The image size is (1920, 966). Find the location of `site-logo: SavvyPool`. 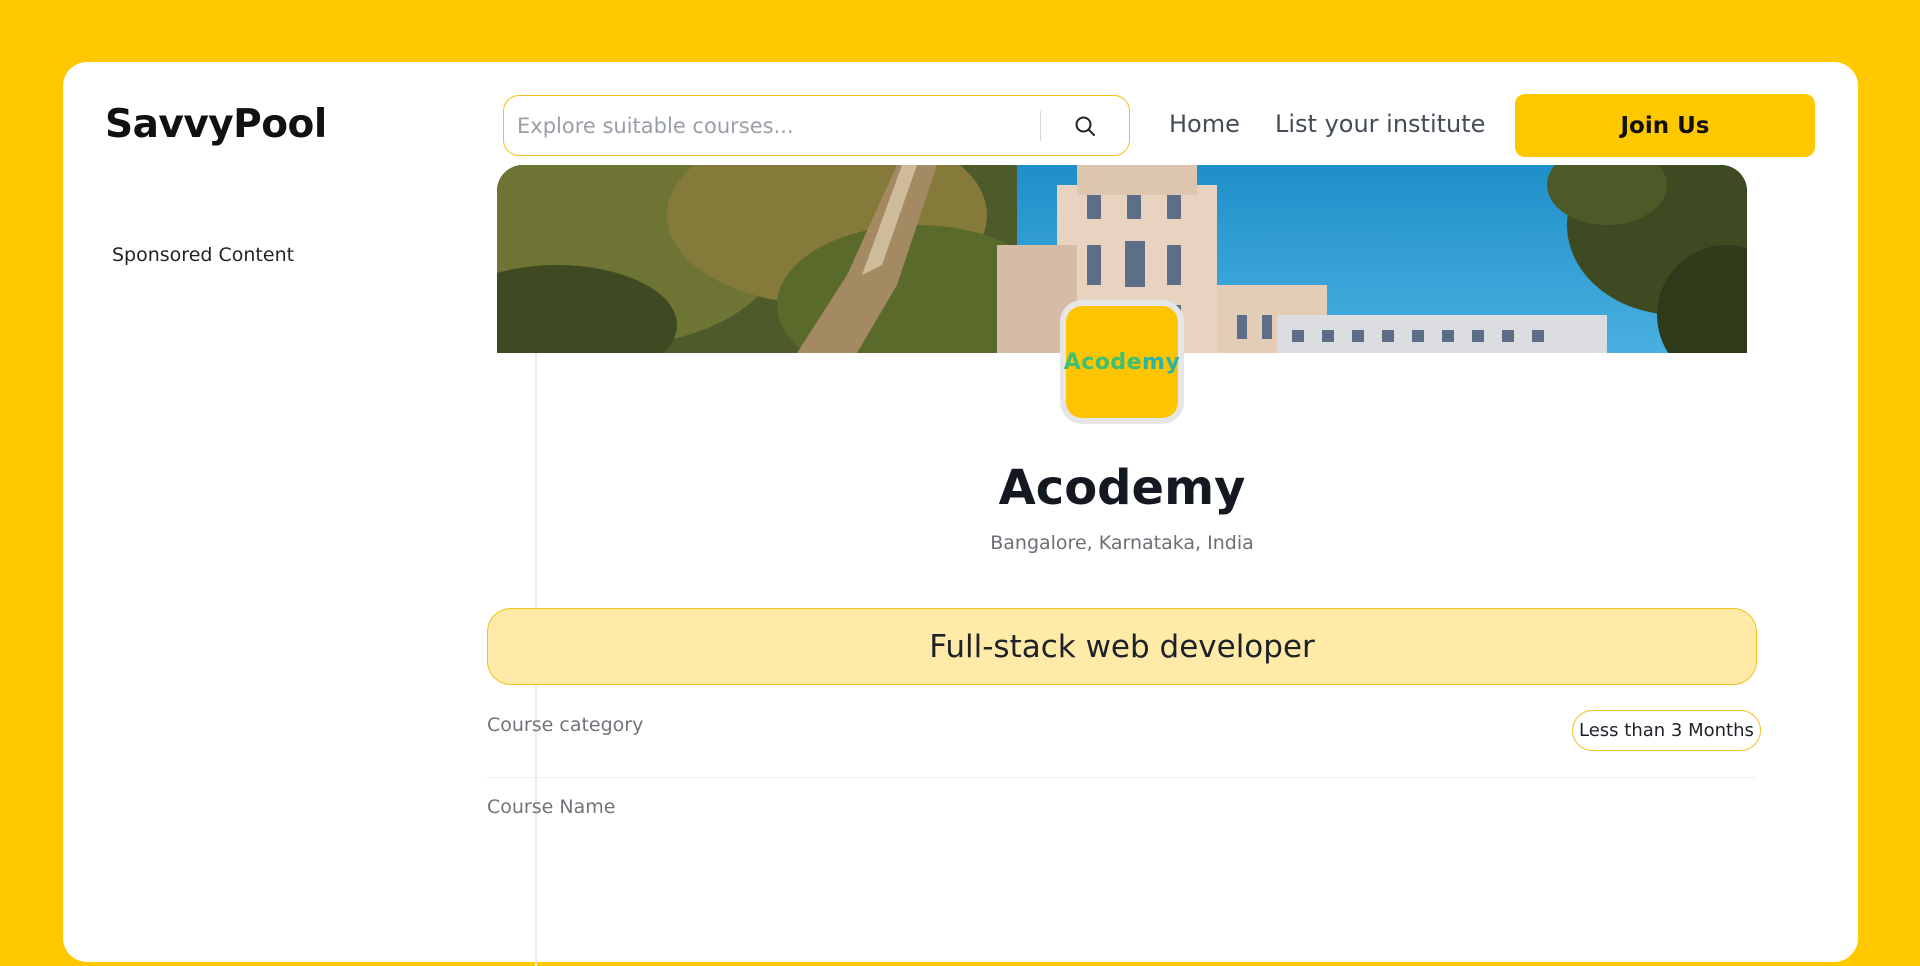

site-logo: SavvyPool is located at coordinates (216, 124).